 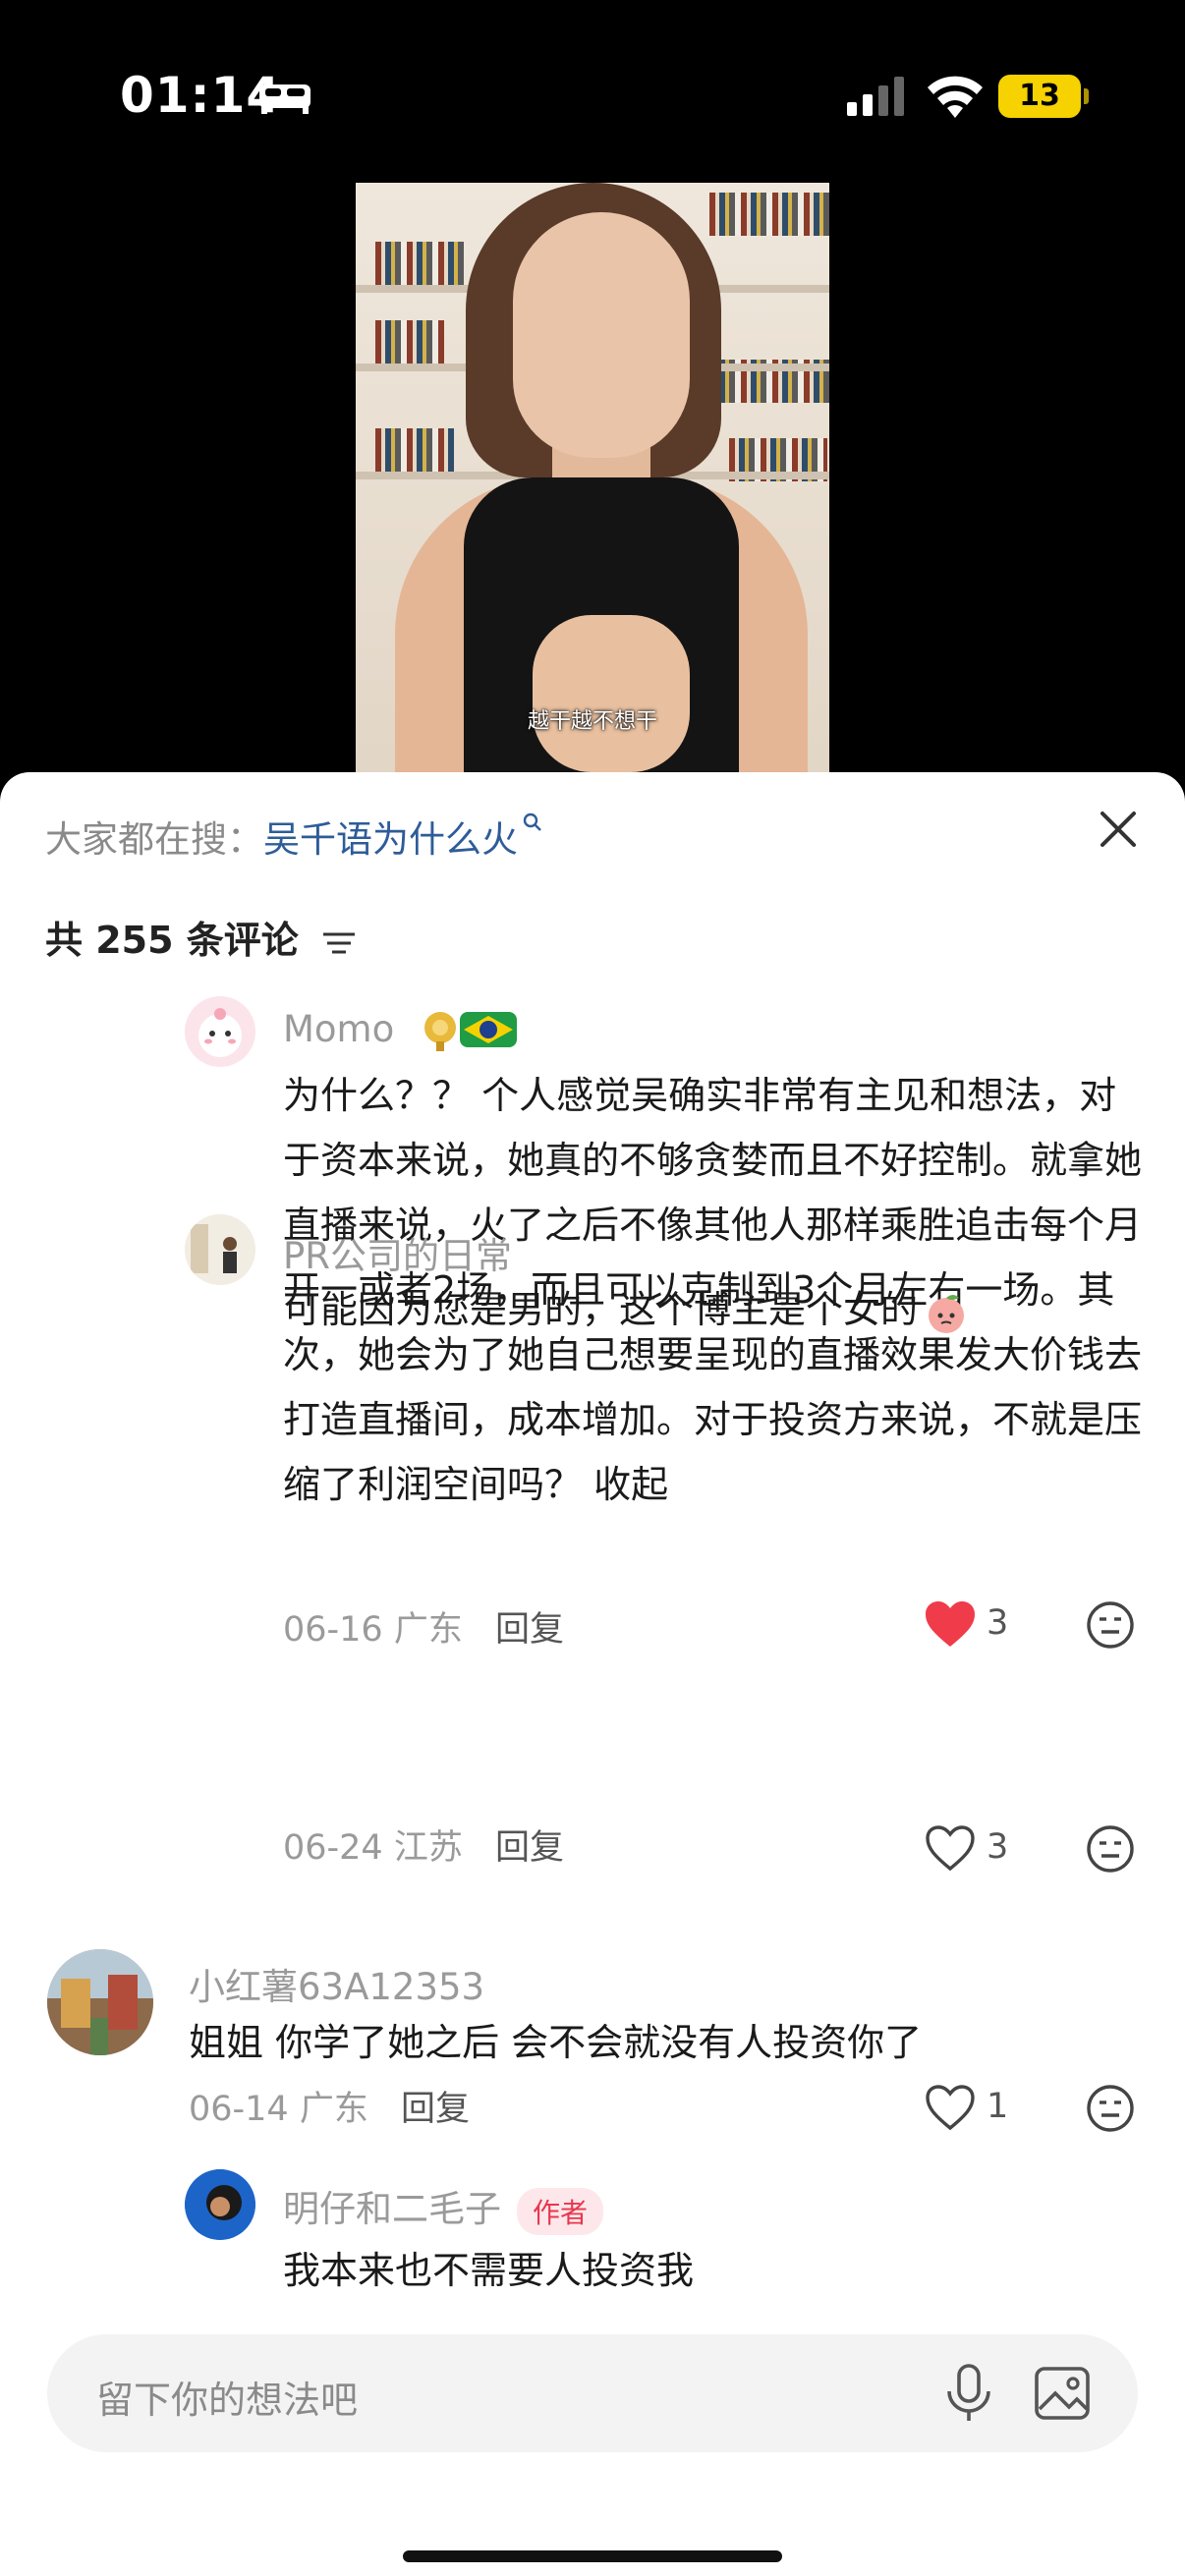 What do you see at coordinates (602, 335) in the screenshot?
I see `person-face` at bounding box center [602, 335].